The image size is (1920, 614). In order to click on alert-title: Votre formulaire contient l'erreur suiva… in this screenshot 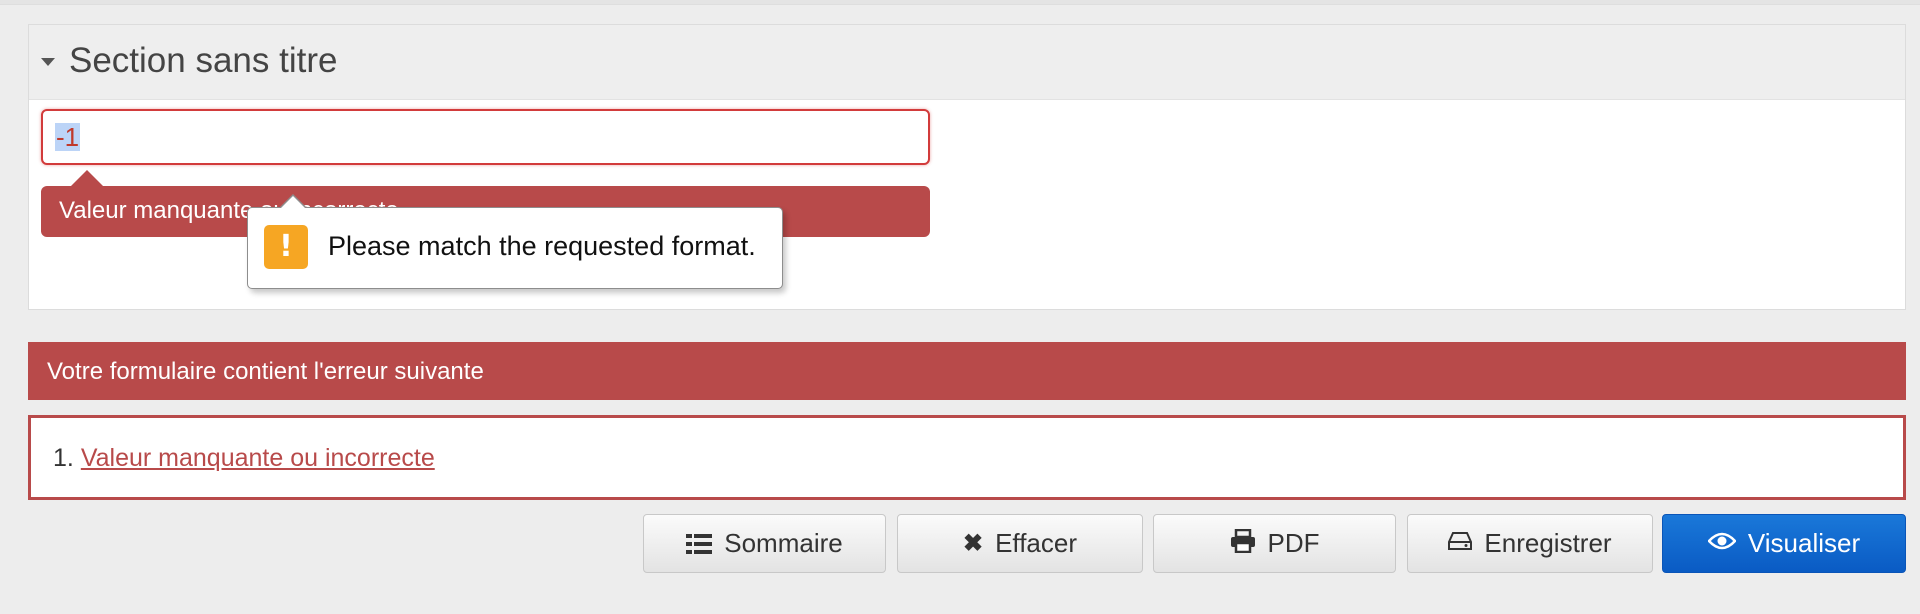, I will do `click(265, 371)`.